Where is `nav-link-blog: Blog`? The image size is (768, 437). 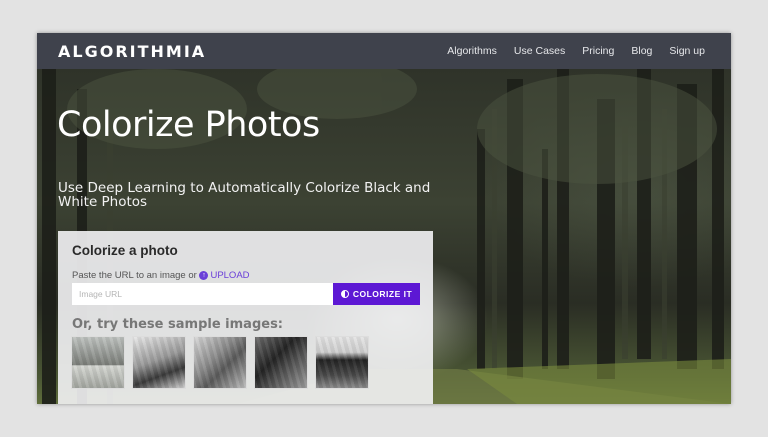
nav-link-blog: Blog is located at coordinates (641, 51).